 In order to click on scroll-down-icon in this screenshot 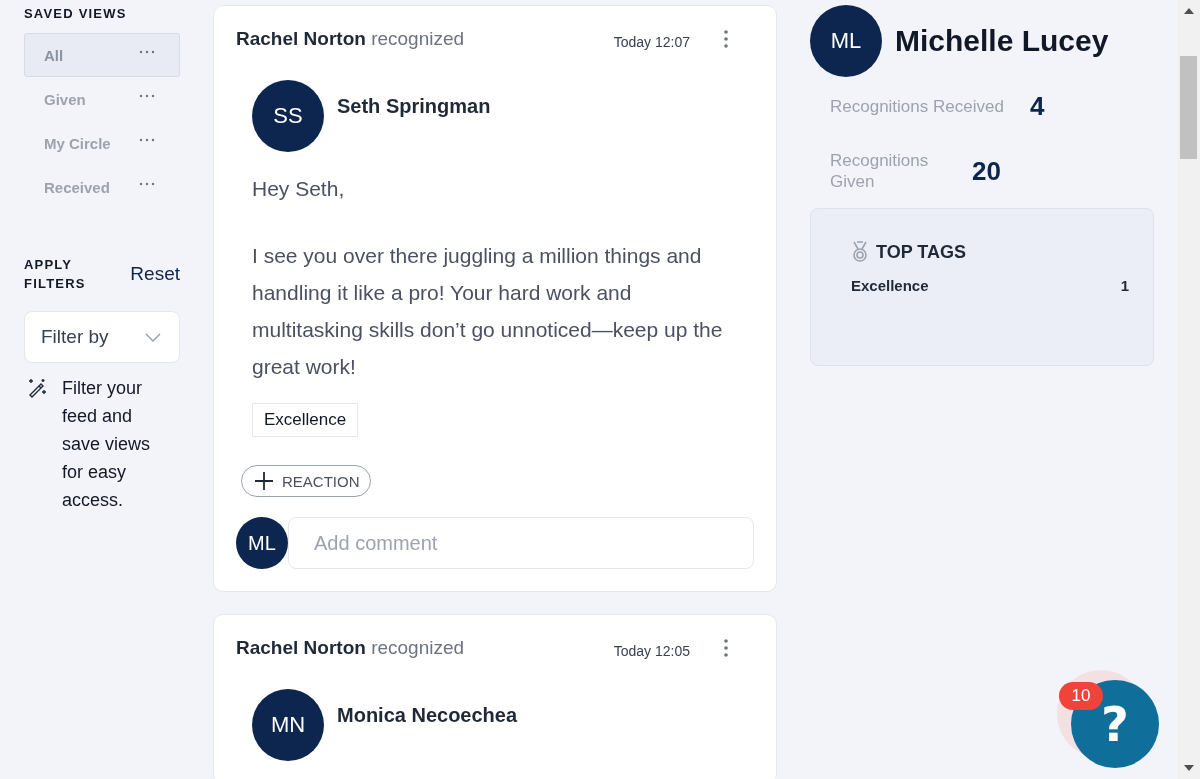, I will do `click(1188, 768)`.